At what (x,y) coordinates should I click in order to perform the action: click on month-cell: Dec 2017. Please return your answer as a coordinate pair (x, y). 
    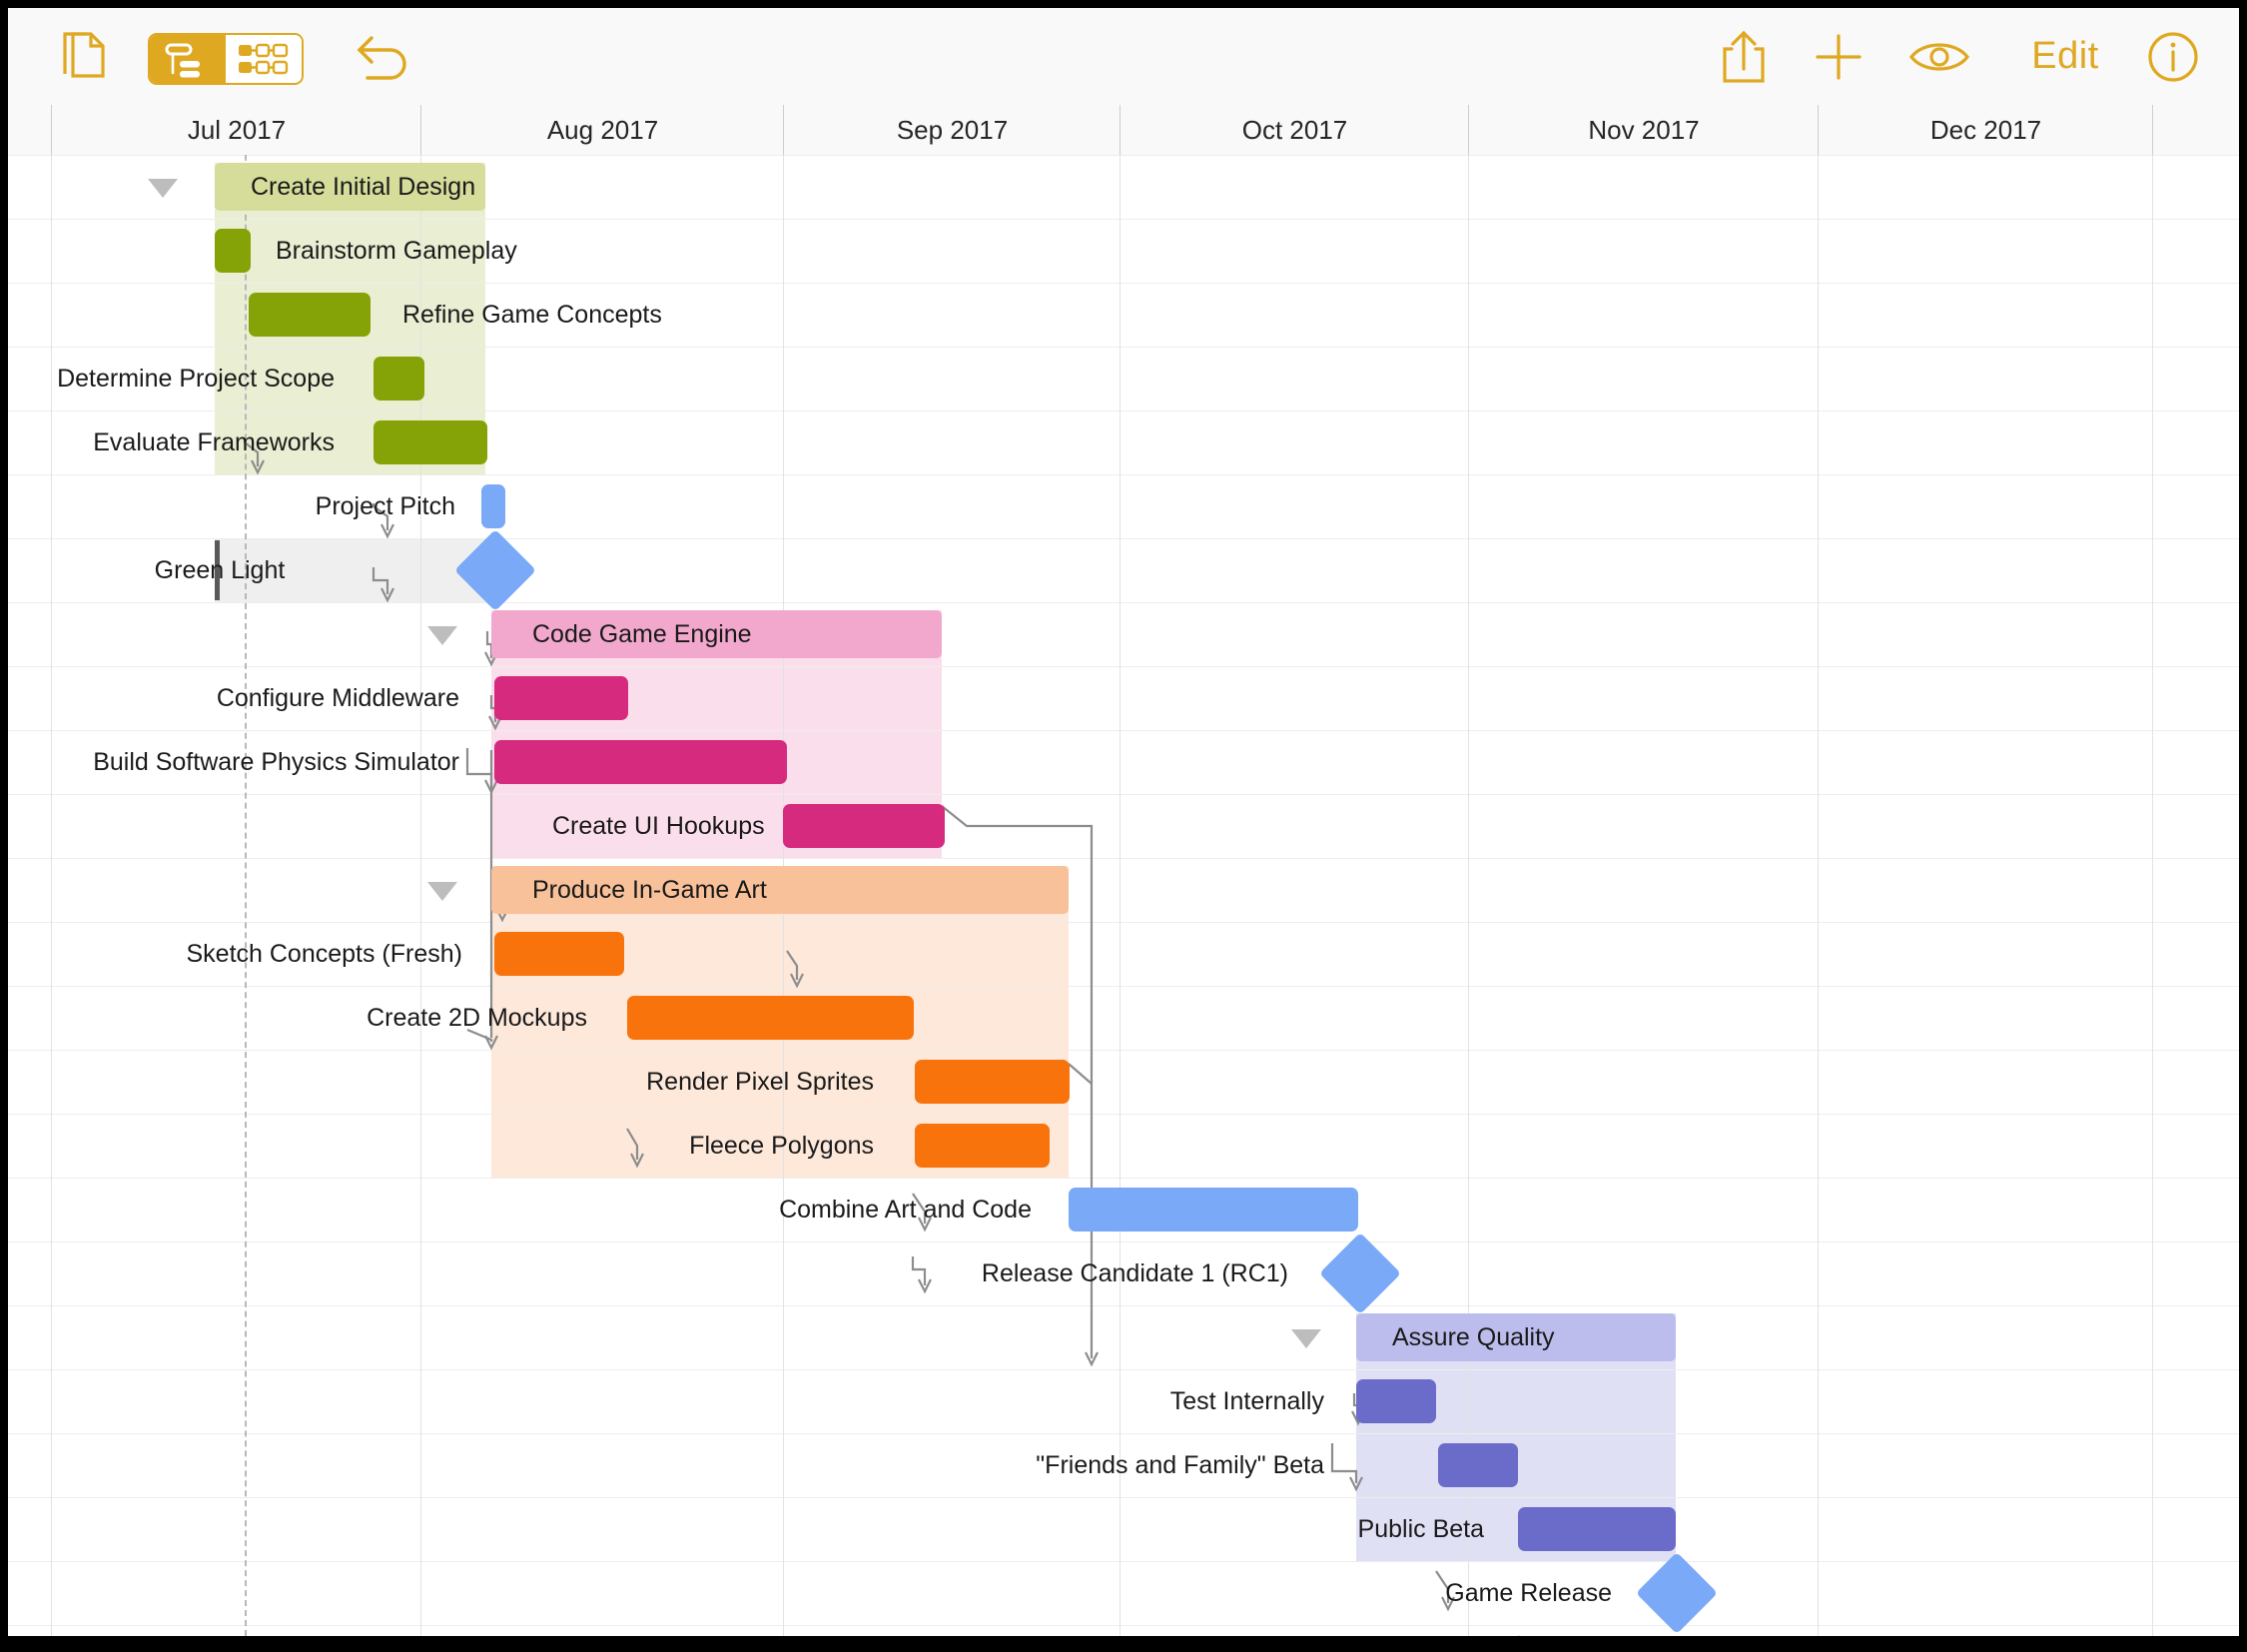
    Looking at the image, I should click on (1986, 130).